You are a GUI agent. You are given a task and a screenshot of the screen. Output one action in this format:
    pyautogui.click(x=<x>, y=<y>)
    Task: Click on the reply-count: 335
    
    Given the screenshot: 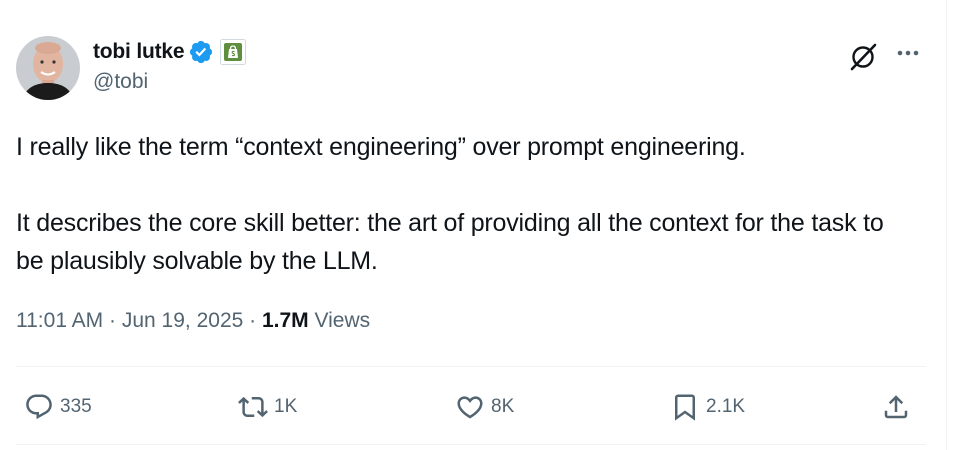 What is the action you would take?
    pyautogui.click(x=76, y=406)
    